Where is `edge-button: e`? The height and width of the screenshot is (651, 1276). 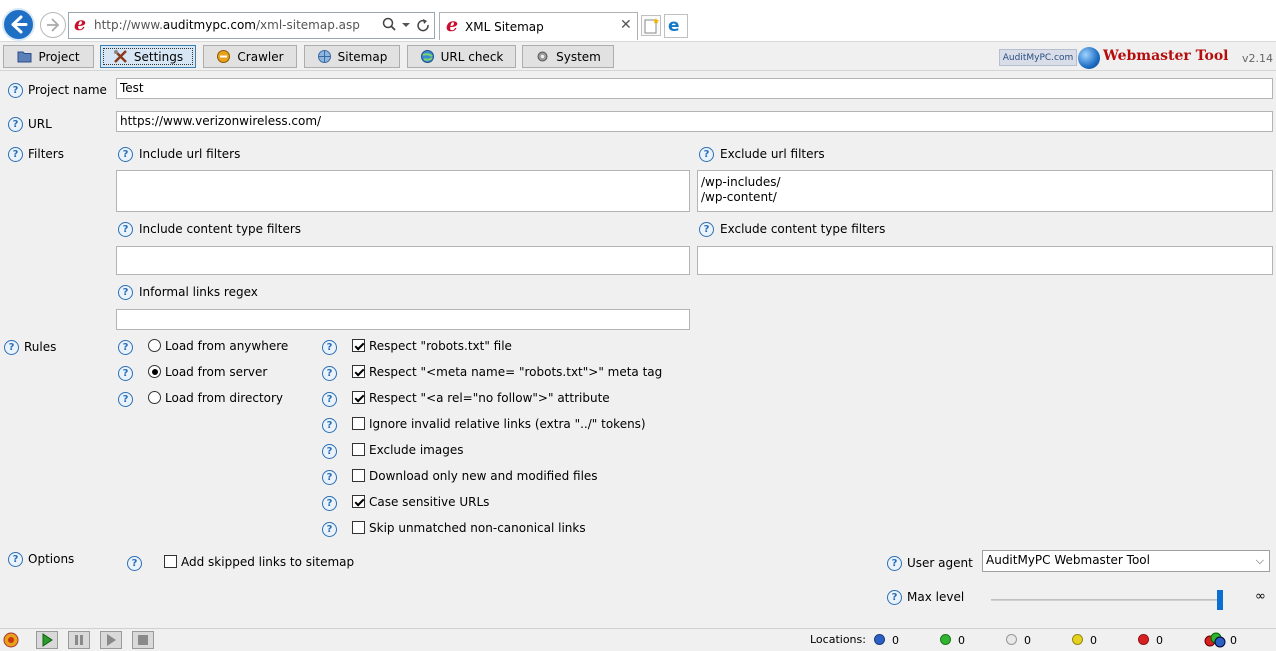
edge-button: e is located at coordinates (676, 26).